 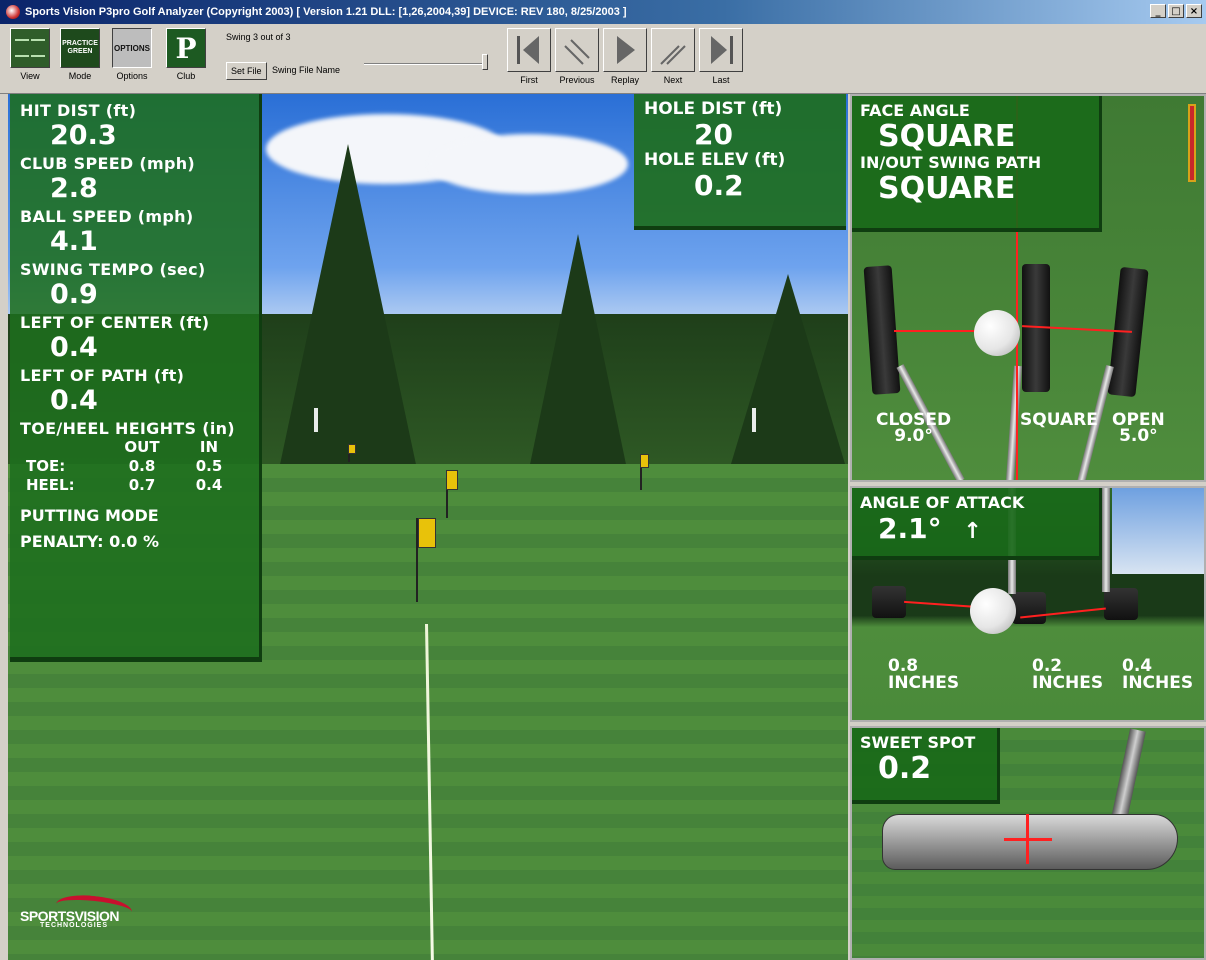 I want to click on view-button: View, so click(x=30, y=54).